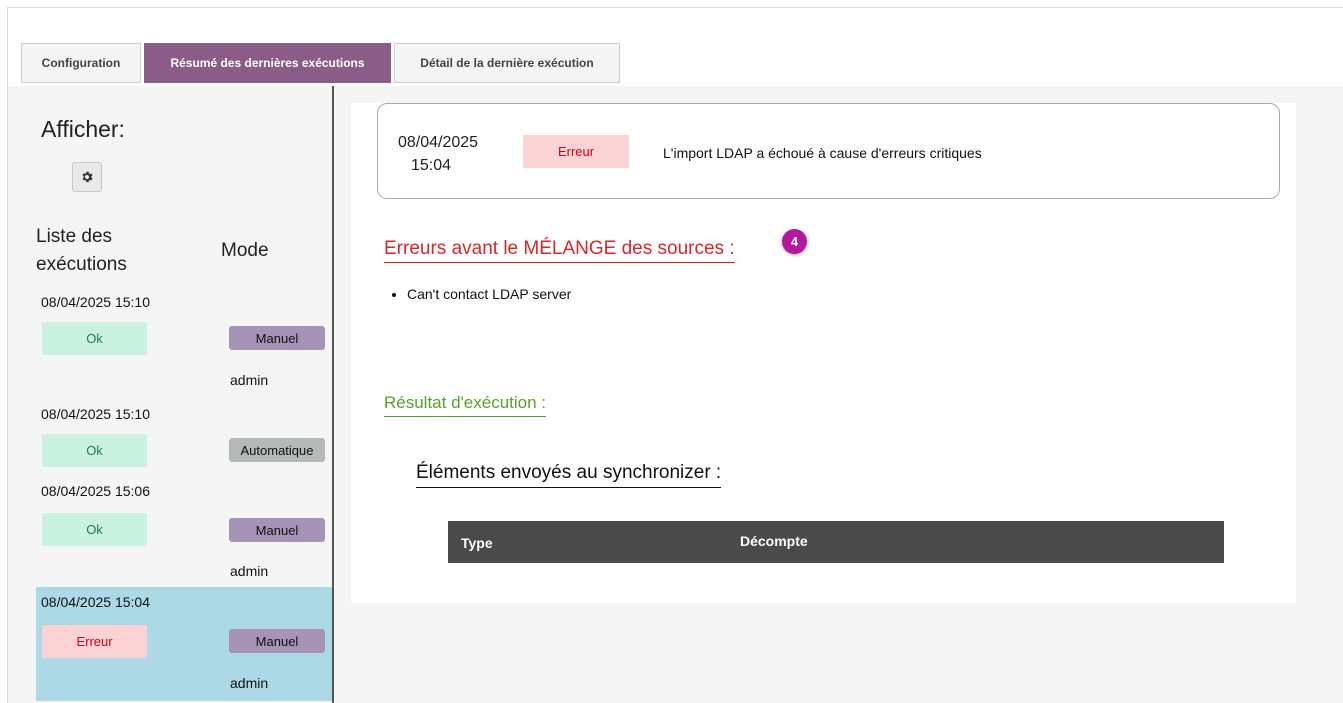  Describe the element at coordinates (245, 250) in the screenshot. I see `mode-header: Mode` at that location.